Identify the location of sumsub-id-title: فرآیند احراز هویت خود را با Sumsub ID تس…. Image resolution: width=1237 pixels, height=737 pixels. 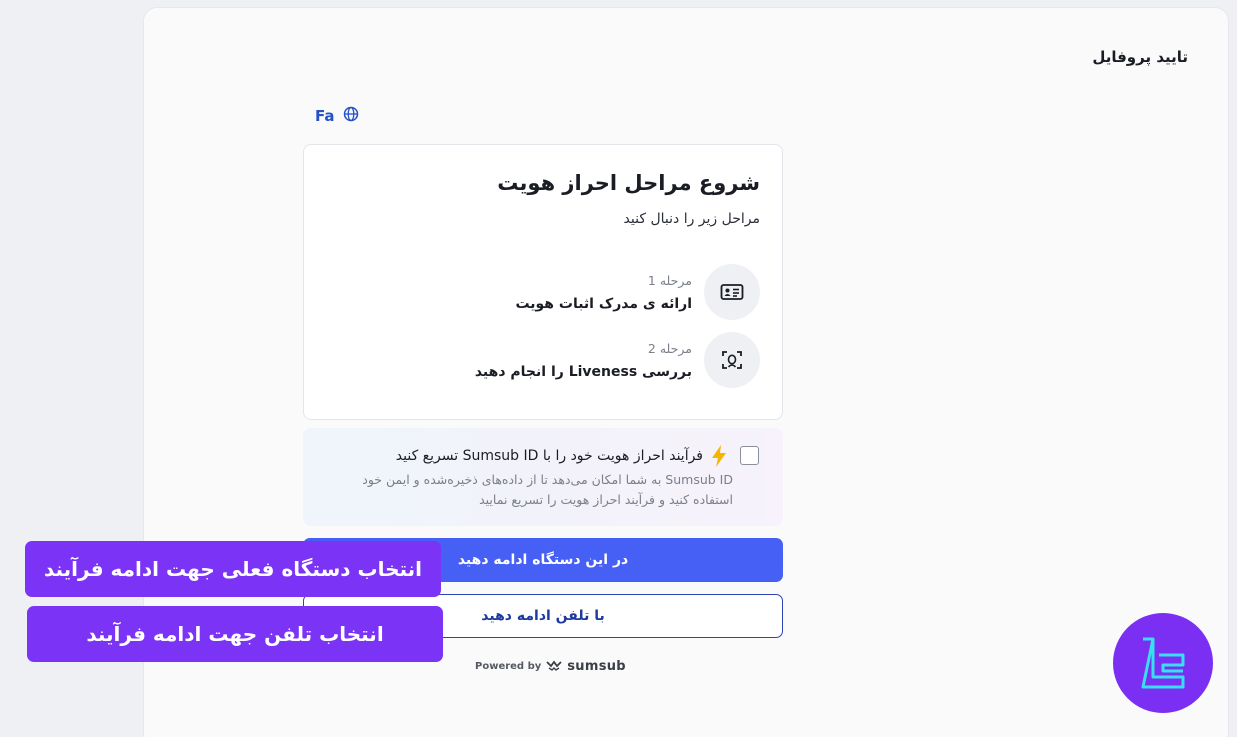
(549, 456).